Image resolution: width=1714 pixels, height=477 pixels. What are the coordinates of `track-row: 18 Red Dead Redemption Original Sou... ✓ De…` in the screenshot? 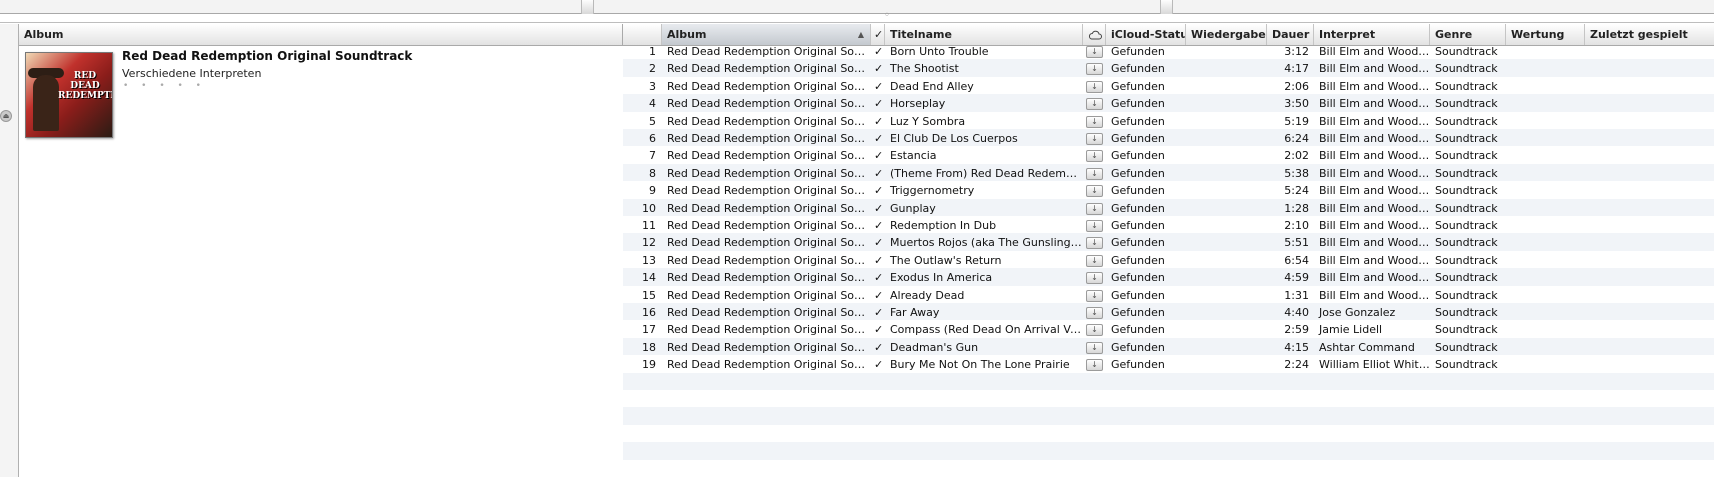 It's located at (1168, 347).